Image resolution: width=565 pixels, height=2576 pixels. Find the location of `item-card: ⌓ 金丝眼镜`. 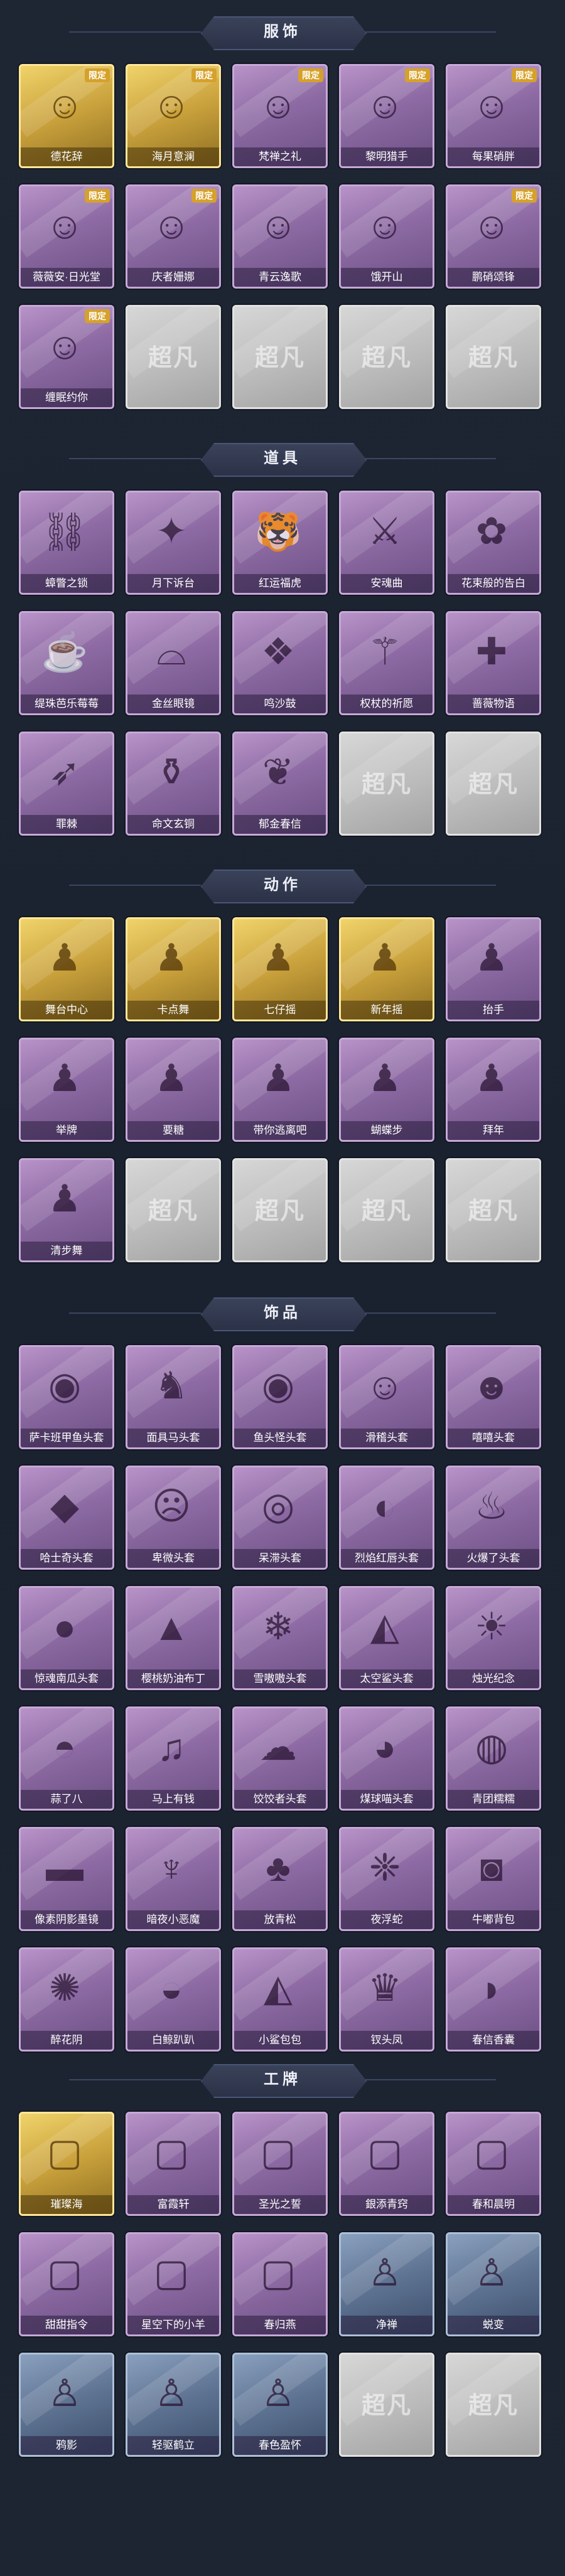

item-card: ⌓ 金丝眼镜 is located at coordinates (174, 663).